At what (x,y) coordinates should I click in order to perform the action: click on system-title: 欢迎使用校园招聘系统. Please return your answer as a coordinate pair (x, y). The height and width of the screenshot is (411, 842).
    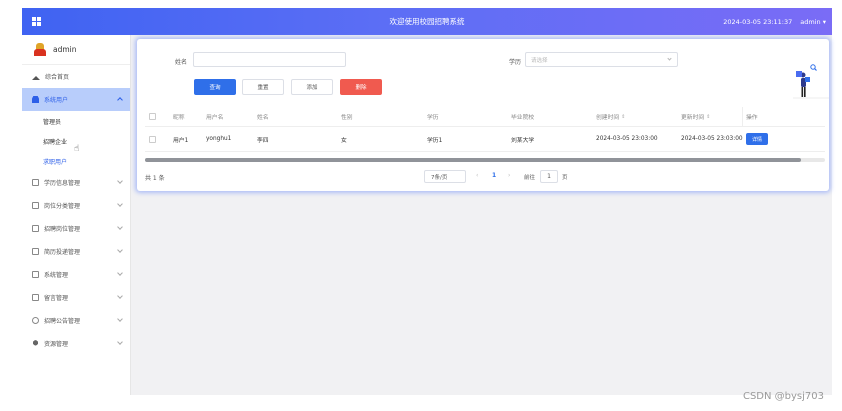
    Looking at the image, I should click on (427, 21).